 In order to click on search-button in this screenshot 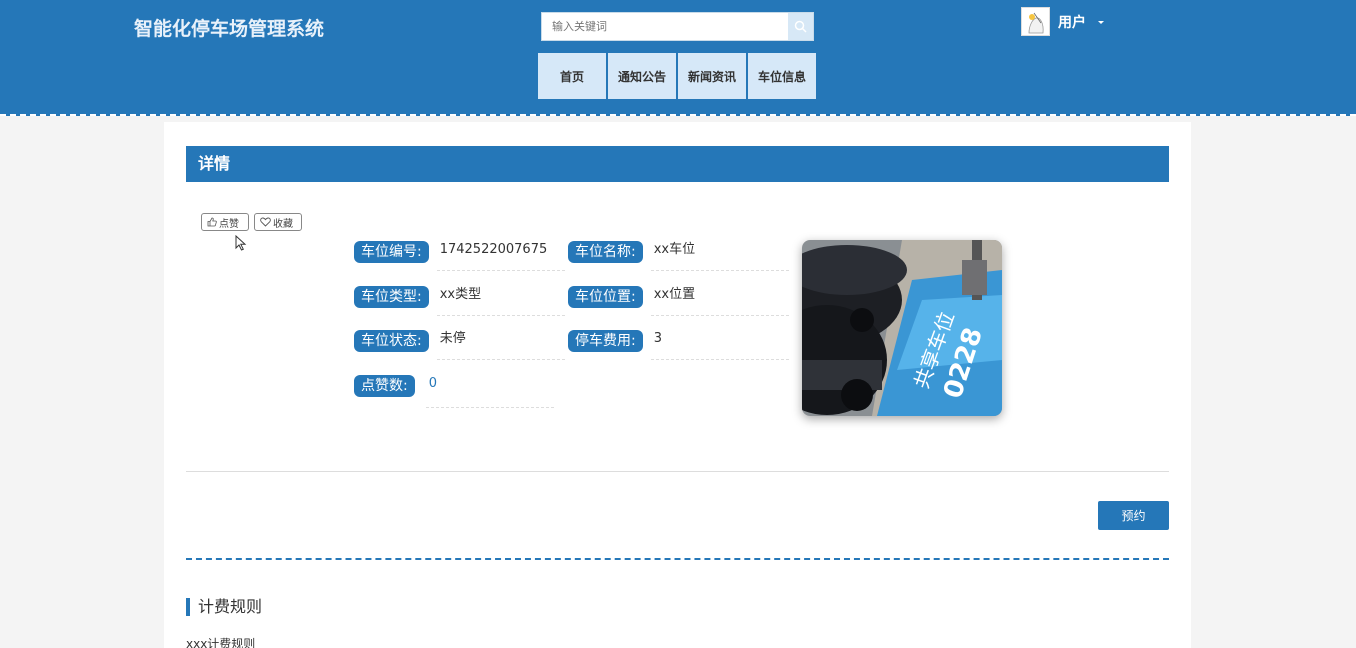, I will do `click(800, 26)`.